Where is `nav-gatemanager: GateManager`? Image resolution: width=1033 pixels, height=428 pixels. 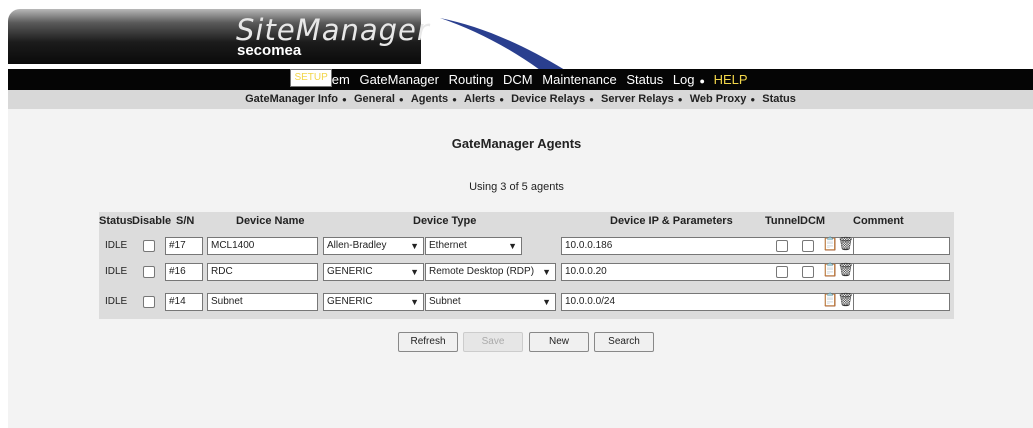 nav-gatemanager: GateManager is located at coordinates (399, 79).